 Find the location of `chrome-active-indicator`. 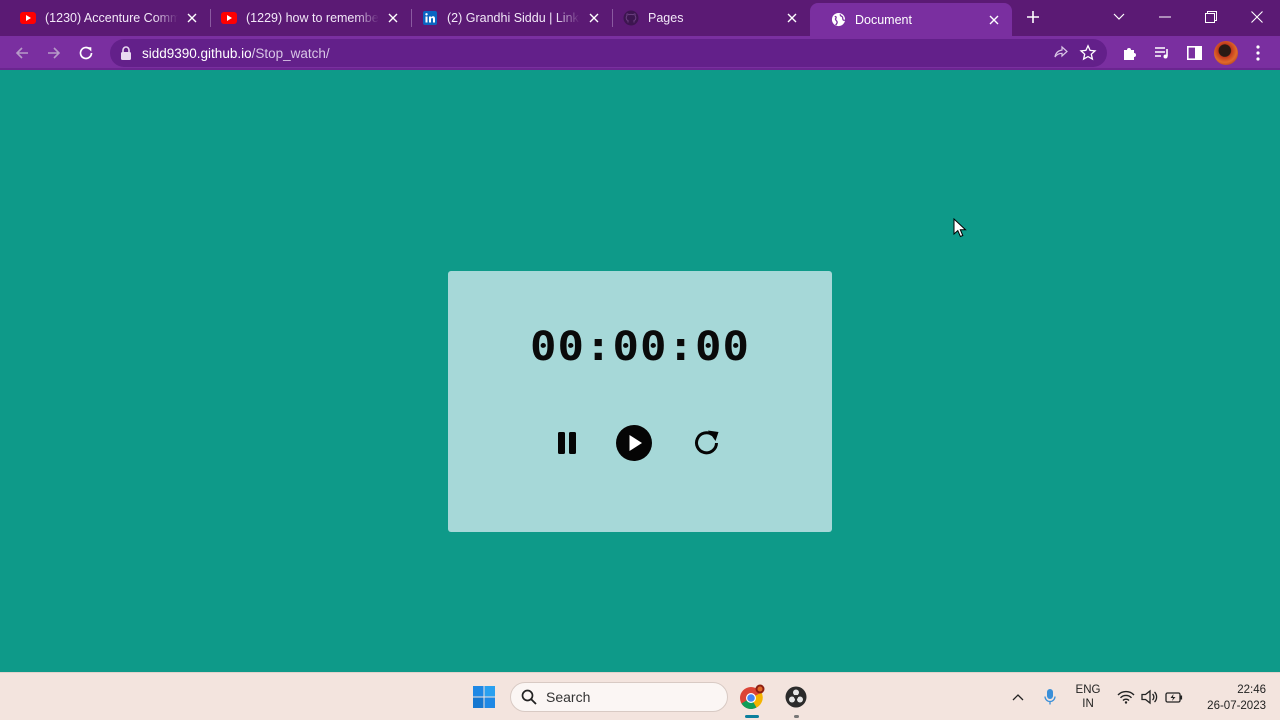

chrome-active-indicator is located at coordinates (752, 716).